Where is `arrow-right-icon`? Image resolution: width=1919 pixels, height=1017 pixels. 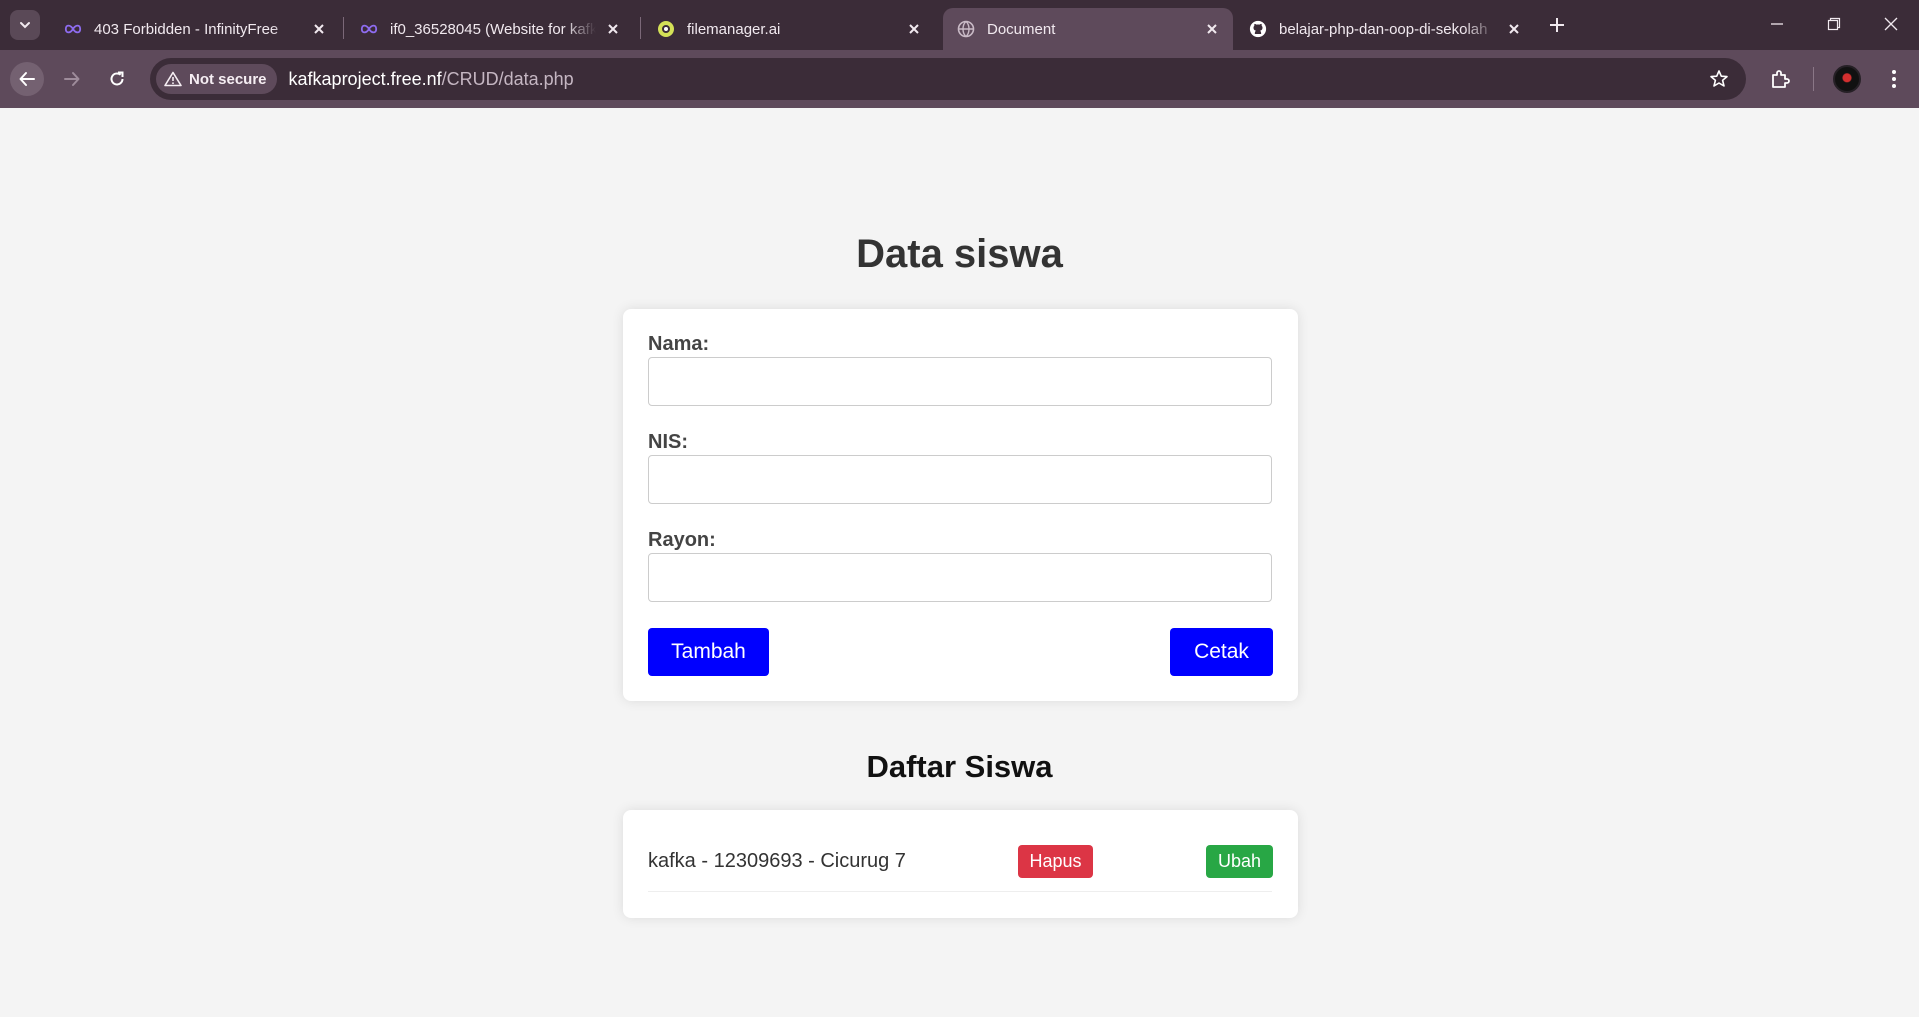
arrow-right-icon is located at coordinates (72, 79).